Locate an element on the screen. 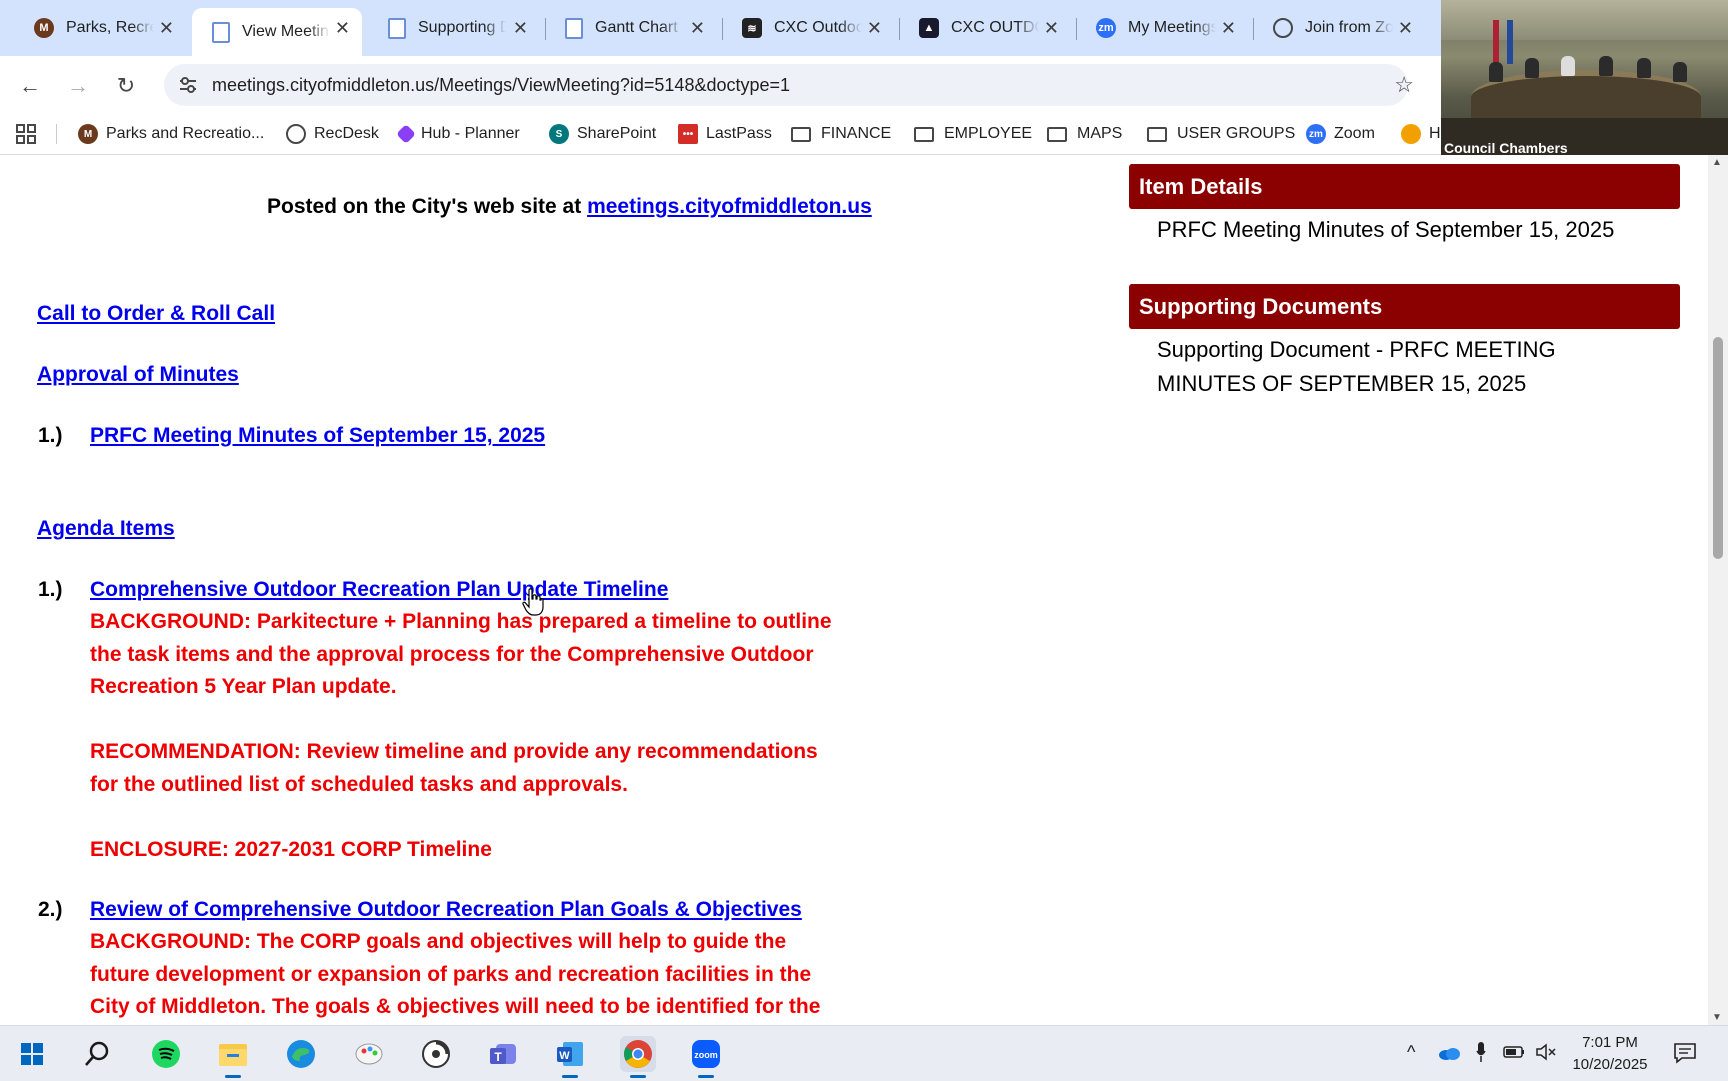 This screenshot has width=1728, height=1081. tab-parks: M Parks, Recre ✕ is located at coordinates (100, 28).